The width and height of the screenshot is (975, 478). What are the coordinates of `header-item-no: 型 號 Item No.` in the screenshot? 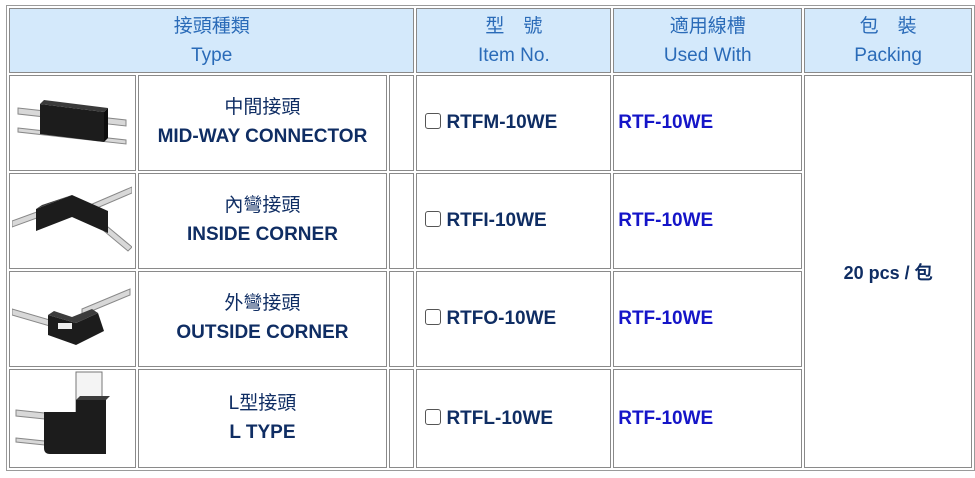 It's located at (514, 40).